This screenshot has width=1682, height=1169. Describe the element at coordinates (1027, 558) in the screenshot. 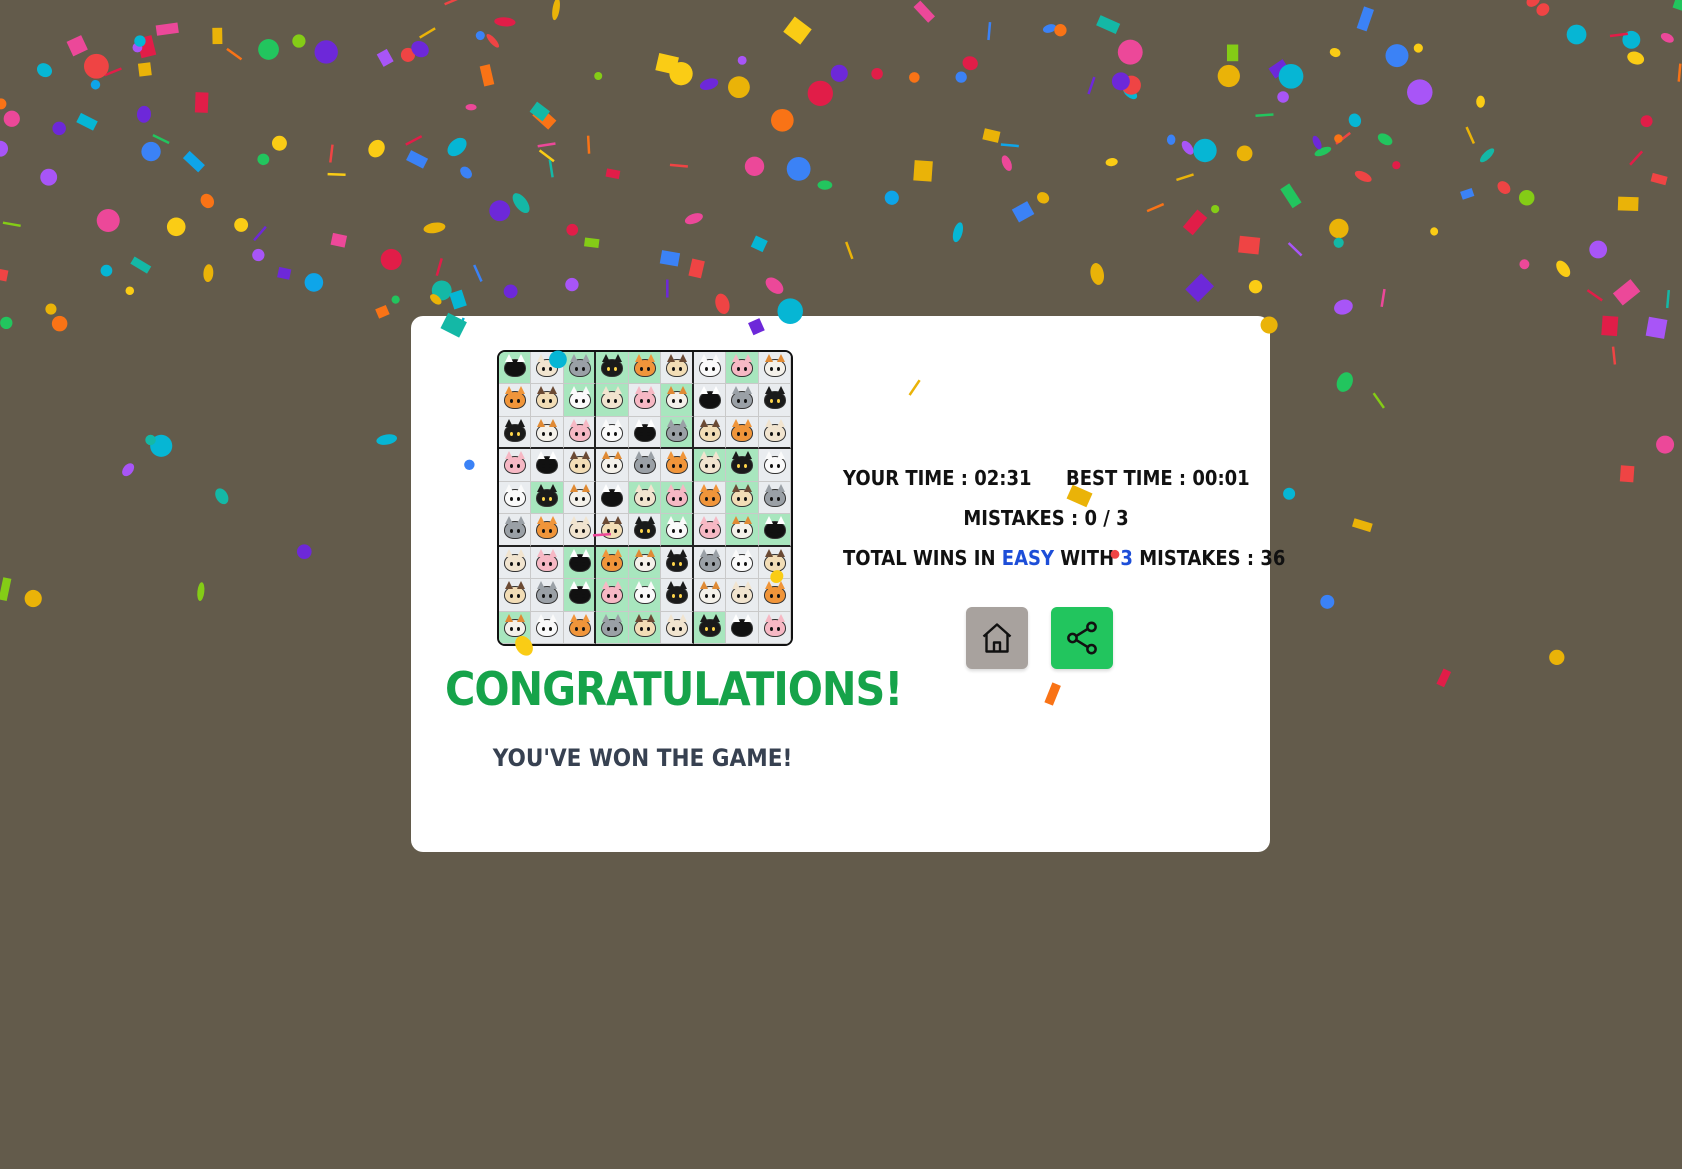

I see `difficulty-label: EASY` at that location.